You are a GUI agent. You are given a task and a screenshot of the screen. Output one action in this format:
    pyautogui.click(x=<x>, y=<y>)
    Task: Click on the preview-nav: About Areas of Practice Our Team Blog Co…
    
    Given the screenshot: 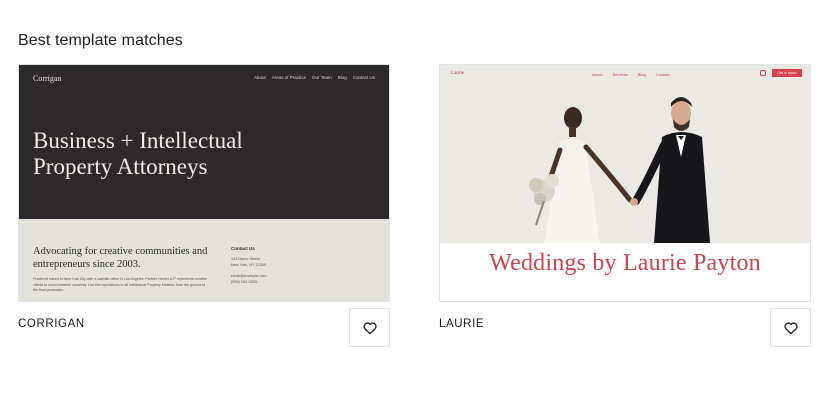 What is the action you would take?
    pyautogui.click(x=314, y=77)
    